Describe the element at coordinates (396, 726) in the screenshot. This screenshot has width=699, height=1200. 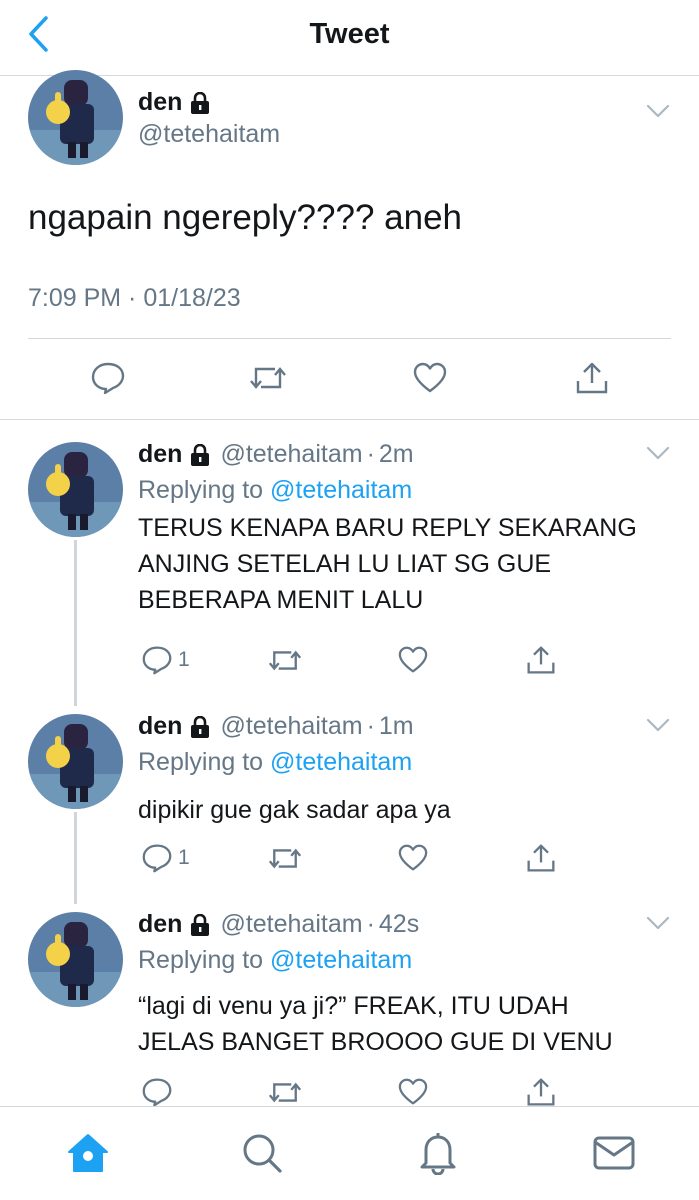
I see `reply-time: 1m` at that location.